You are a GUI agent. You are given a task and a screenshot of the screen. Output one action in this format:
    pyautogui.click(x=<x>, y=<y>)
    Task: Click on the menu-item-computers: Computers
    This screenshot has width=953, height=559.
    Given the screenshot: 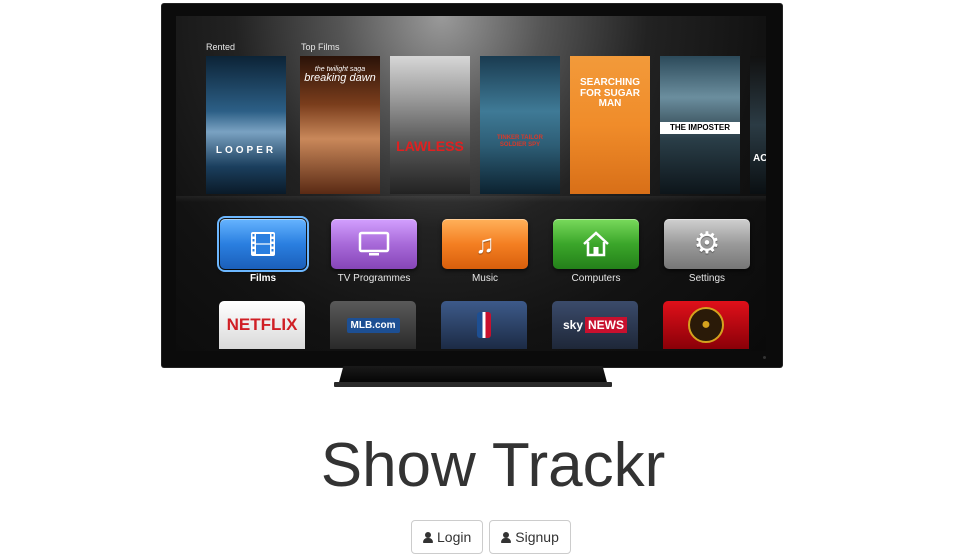 What is the action you would take?
    pyautogui.click(x=596, y=251)
    